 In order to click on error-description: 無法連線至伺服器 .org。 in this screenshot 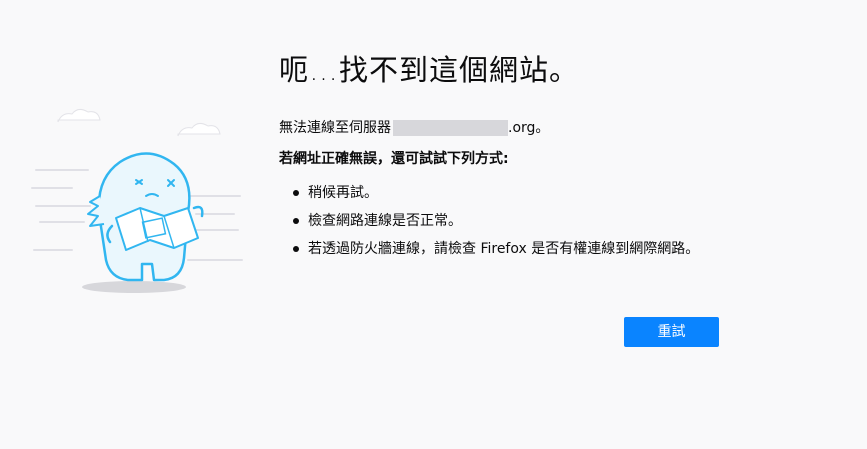, I will do `click(539, 128)`.